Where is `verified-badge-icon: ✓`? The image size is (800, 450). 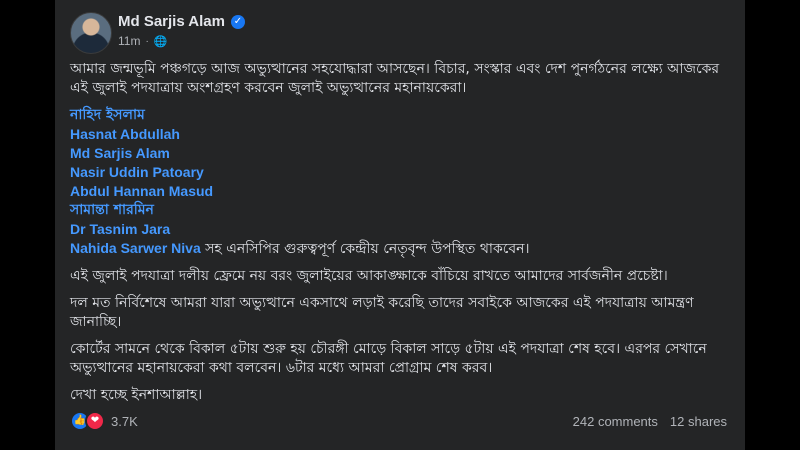 verified-badge-icon: ✓ is located at coordinates (237, 21).